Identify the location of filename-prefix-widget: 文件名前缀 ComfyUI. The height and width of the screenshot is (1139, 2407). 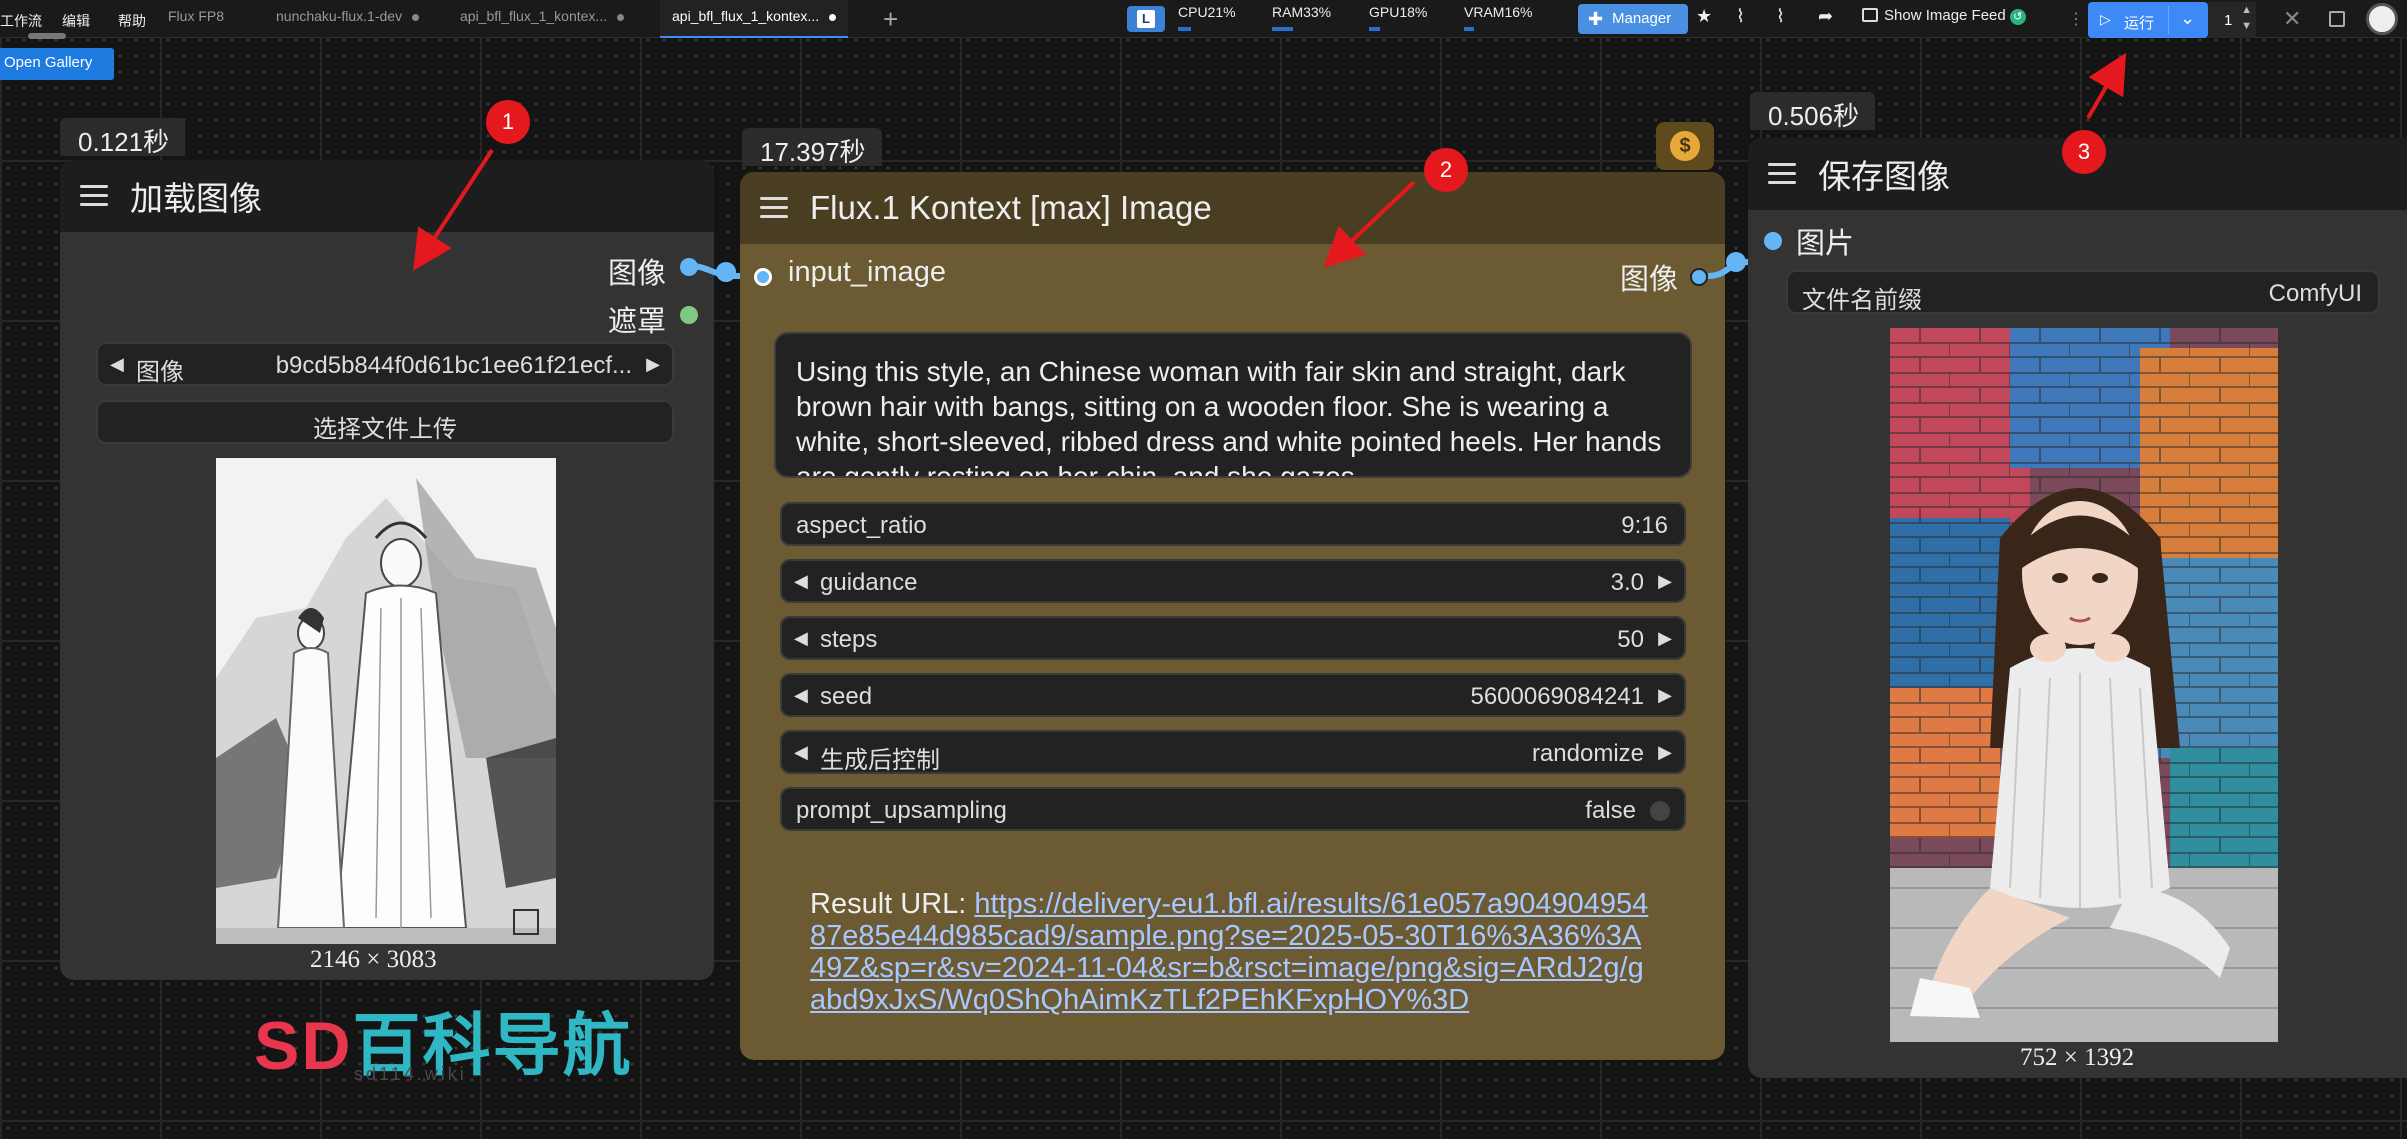
(2083, 292).